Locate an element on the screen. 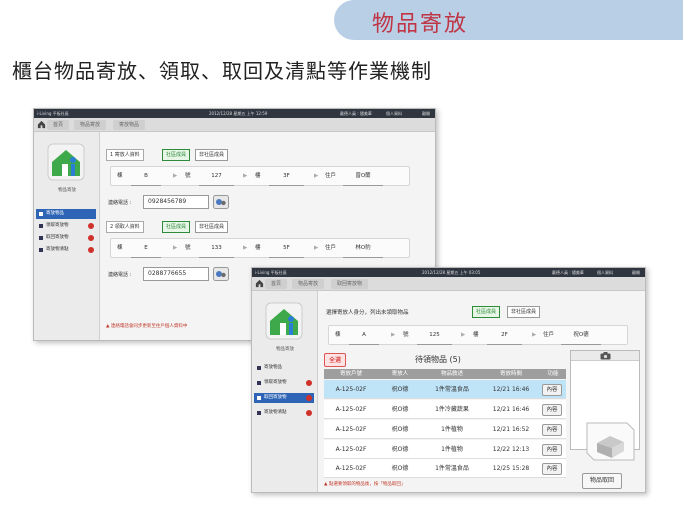 The height and width of the screenshot is (510, 683). column-header: 寄放戶號 is located at coordinates (350, 374).